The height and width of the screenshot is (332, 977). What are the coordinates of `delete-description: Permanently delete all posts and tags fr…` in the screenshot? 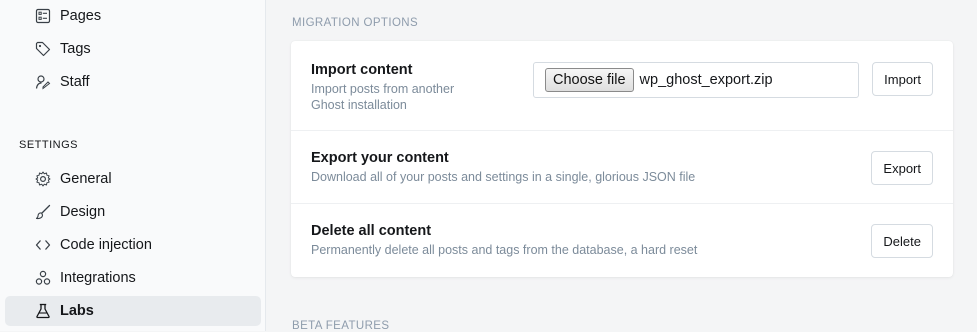 It's located at (504, 250).